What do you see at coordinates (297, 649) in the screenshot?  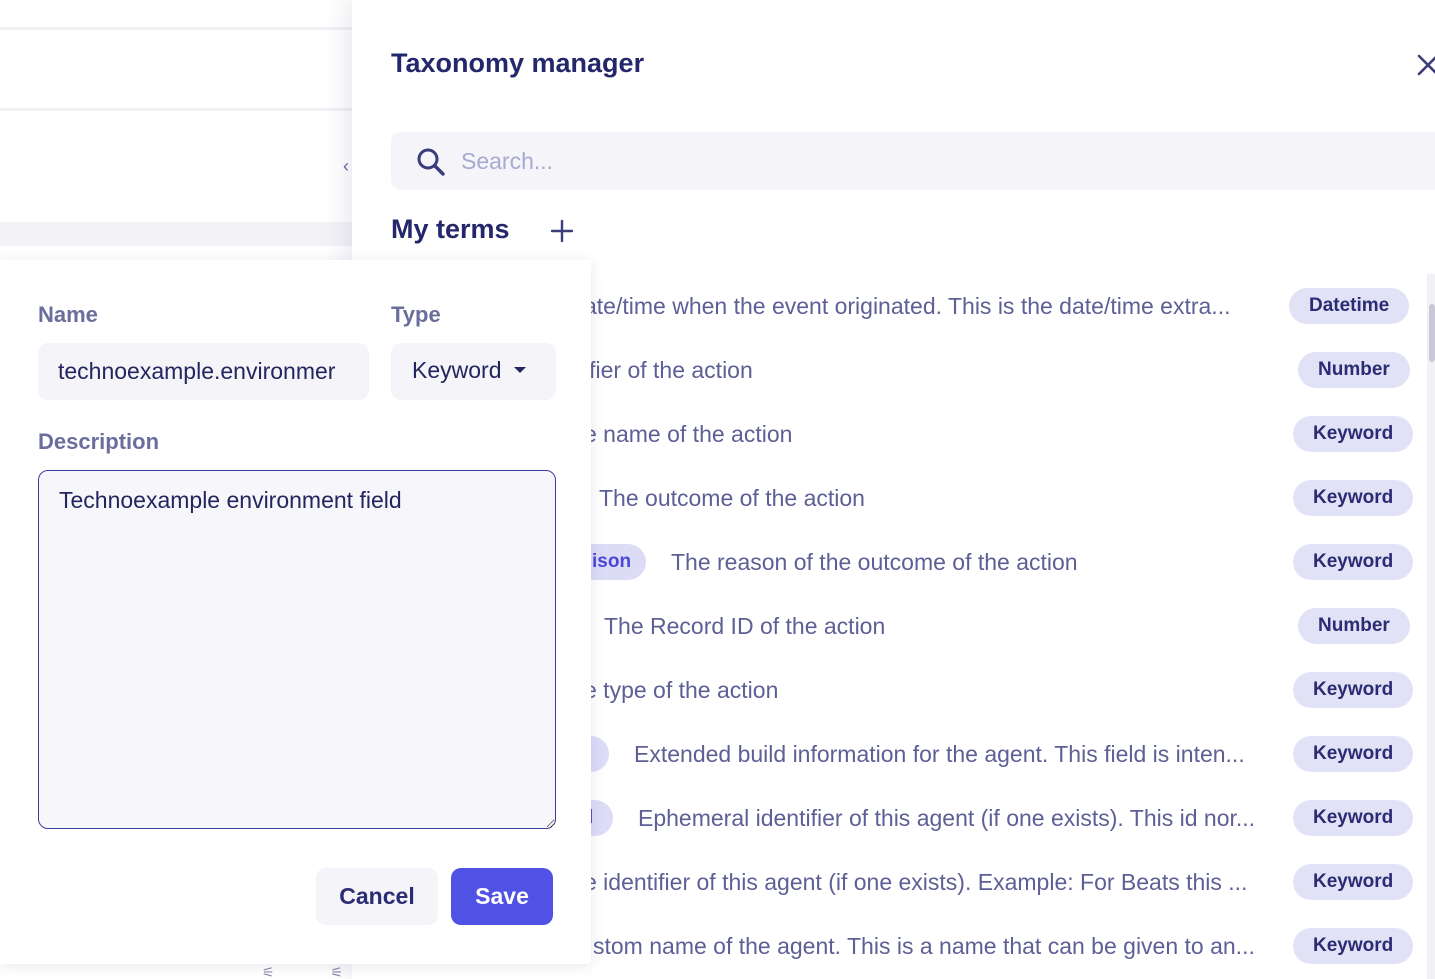 I see `description-textarea: Technoexample environment field` at bounding box center [297, 649].